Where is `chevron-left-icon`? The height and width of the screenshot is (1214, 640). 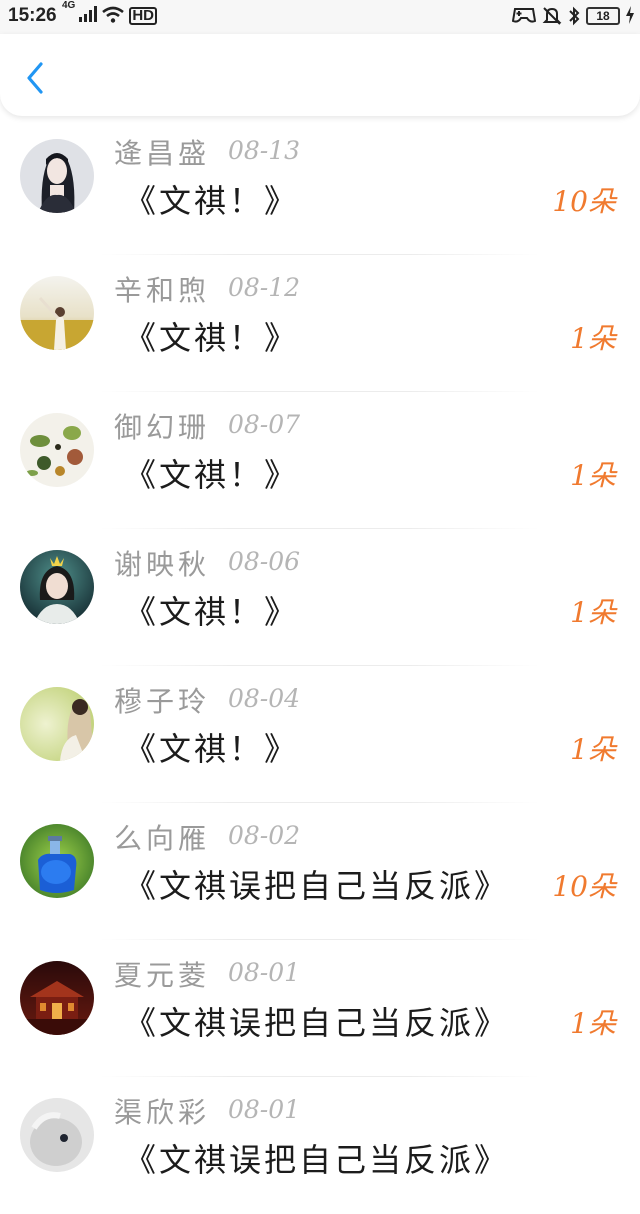 chevron-left-icon is located at coordinates (35, 78).